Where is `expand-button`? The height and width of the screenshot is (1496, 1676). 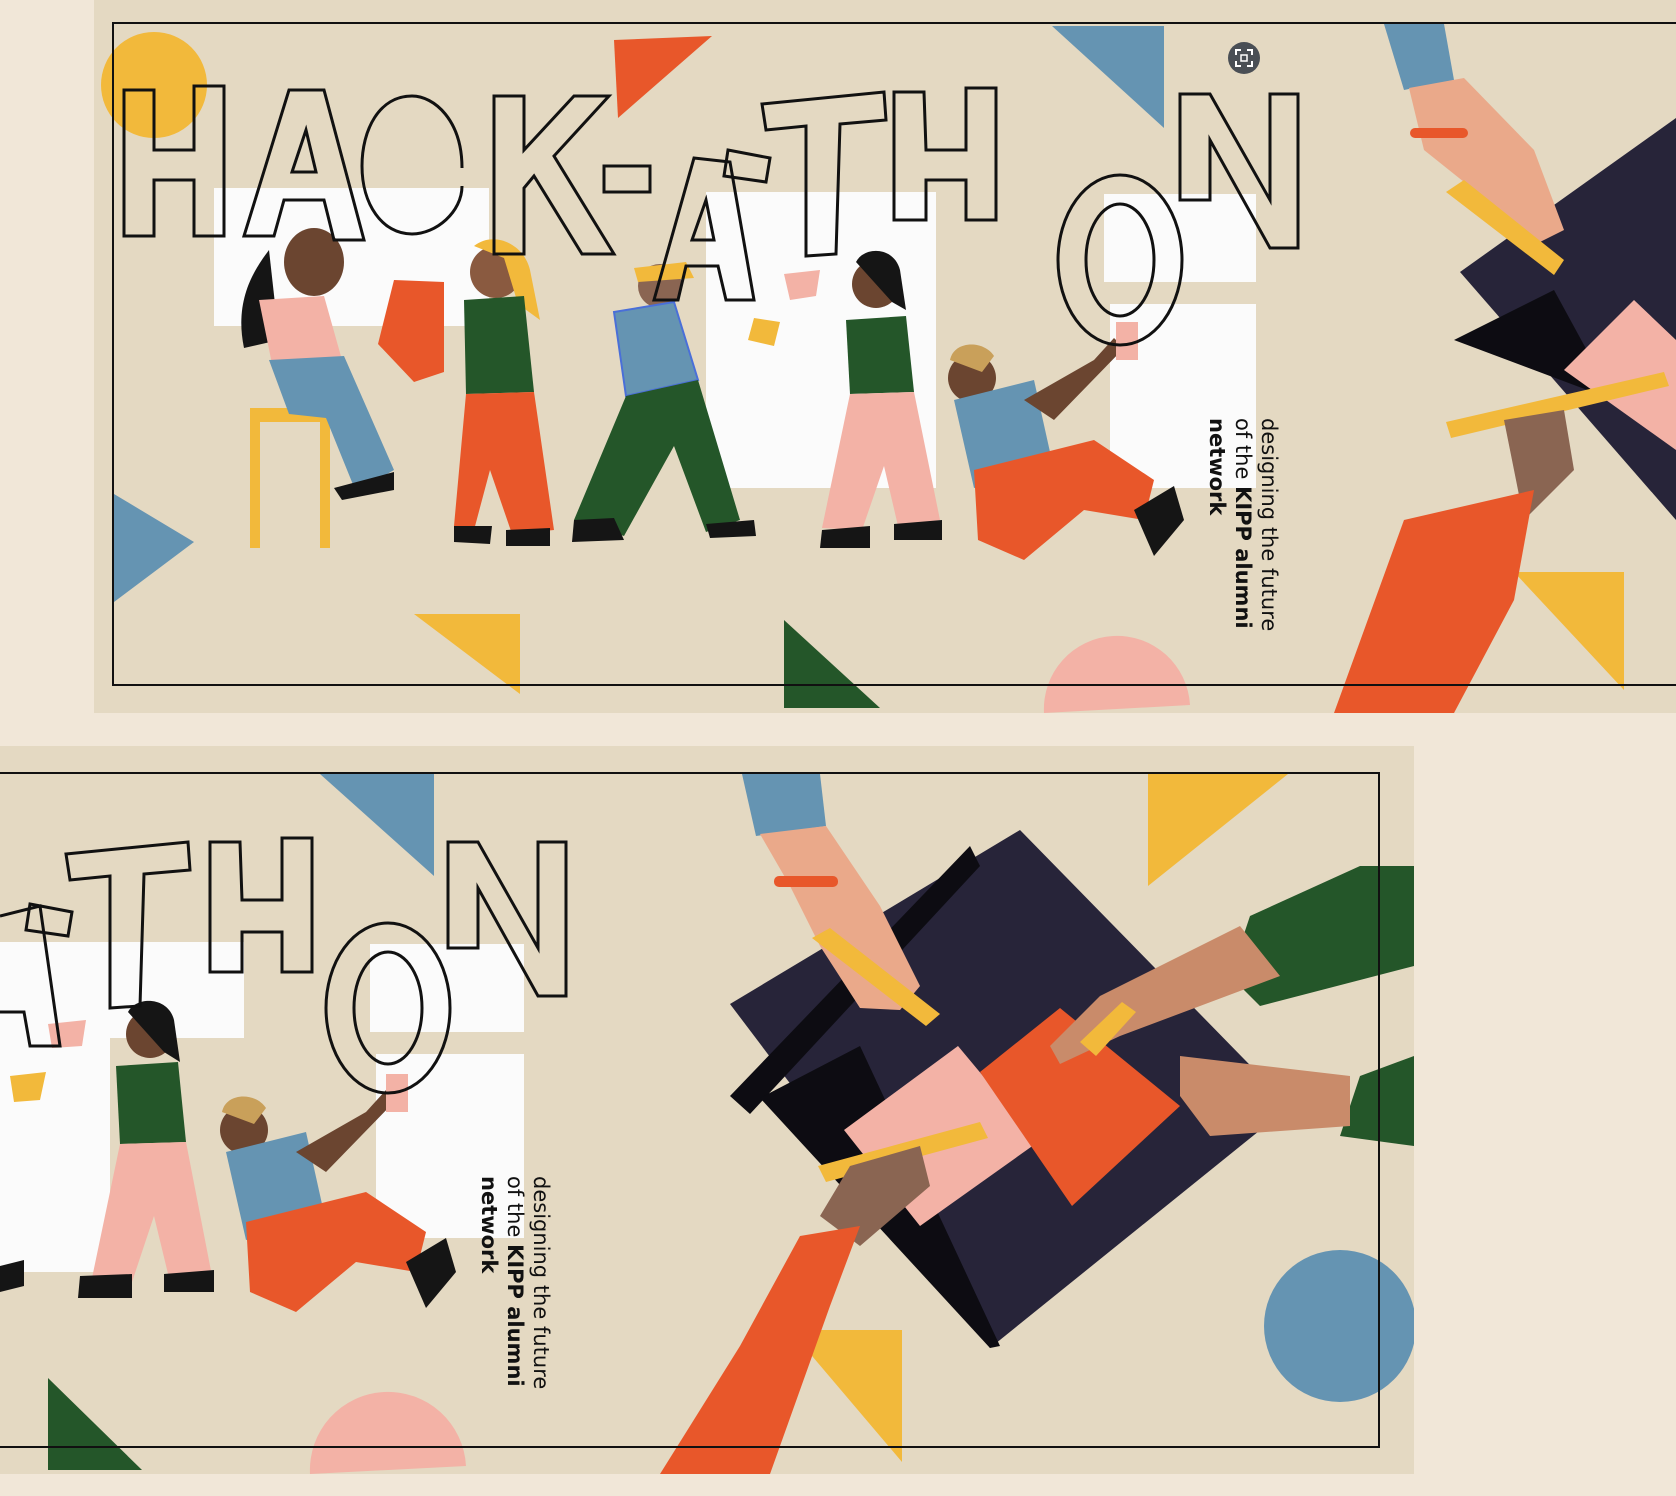
expand-button is located at coordinates (1244, 58).